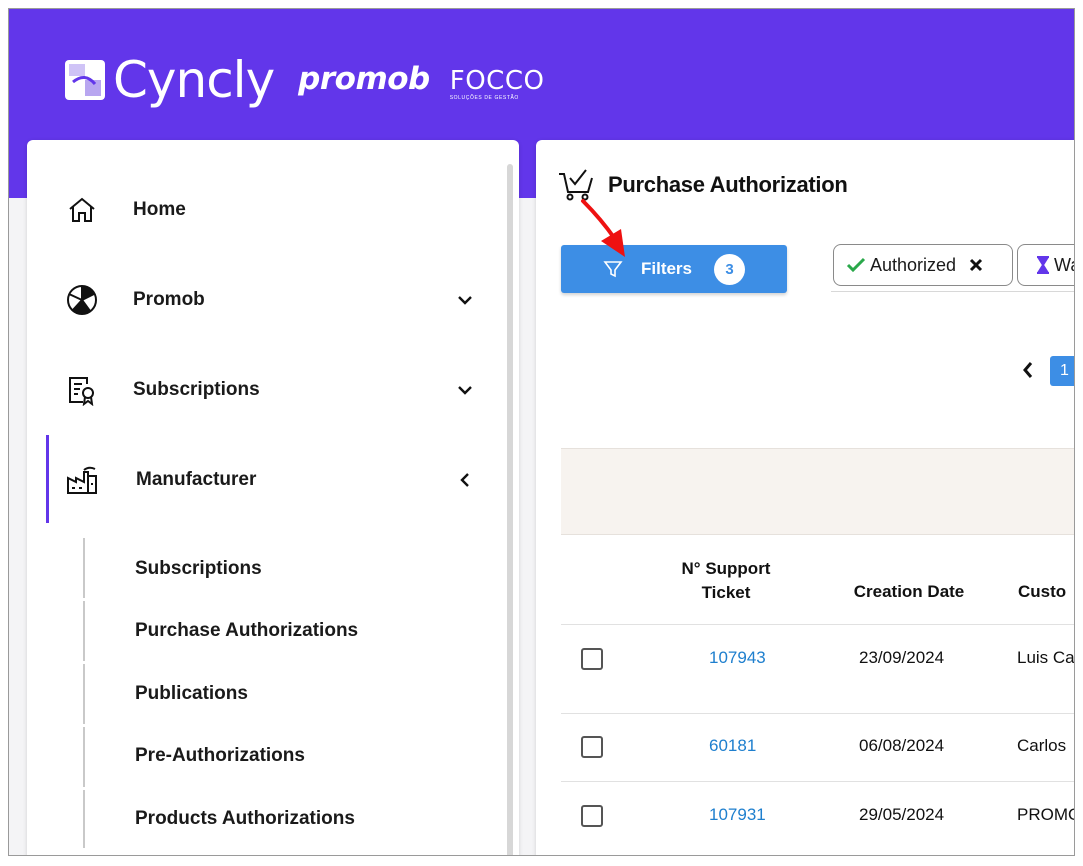 Image resolution: width=1083 pixels, height=866 pixels. Describe the element at coordinates (262, 210) in the screenshot. I see `sidebar-item-home: Home` at that location.